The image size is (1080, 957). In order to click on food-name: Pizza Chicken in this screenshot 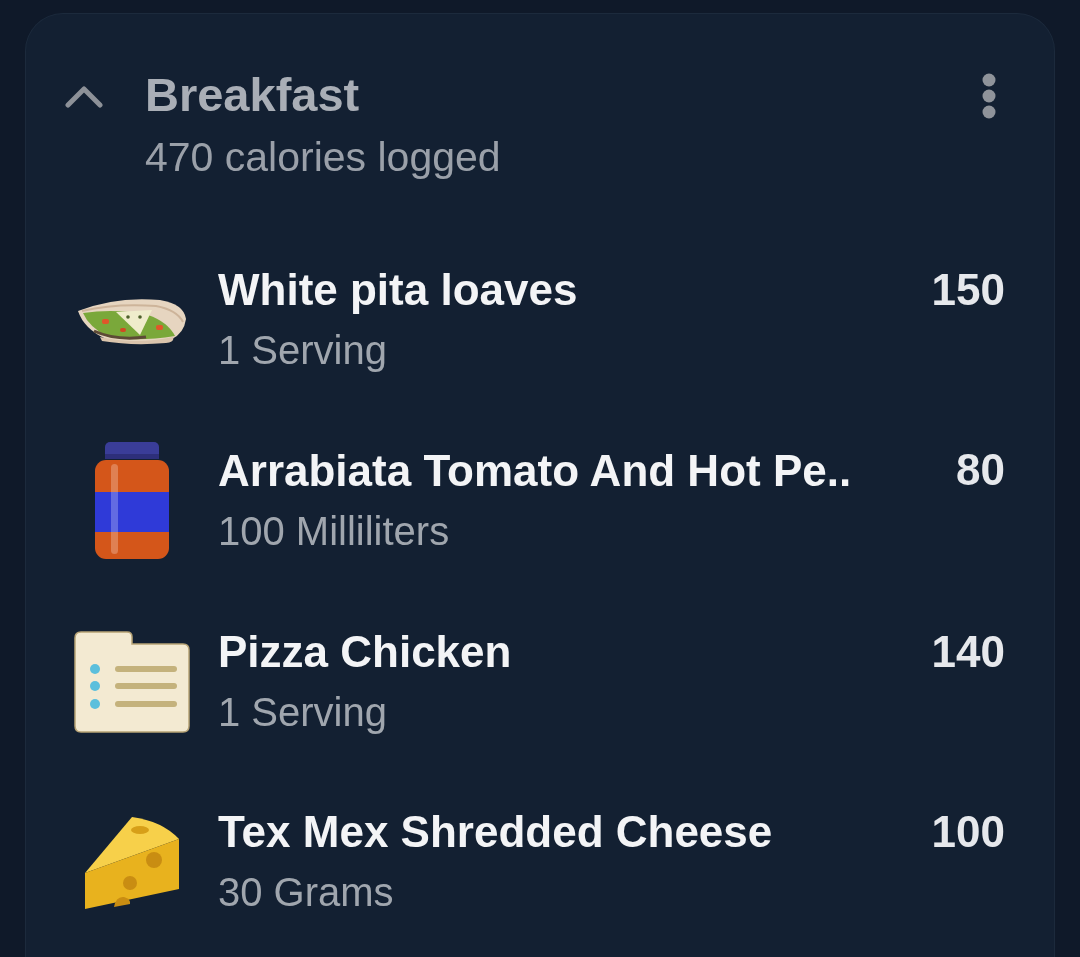, I will do `click(365, 652)`.